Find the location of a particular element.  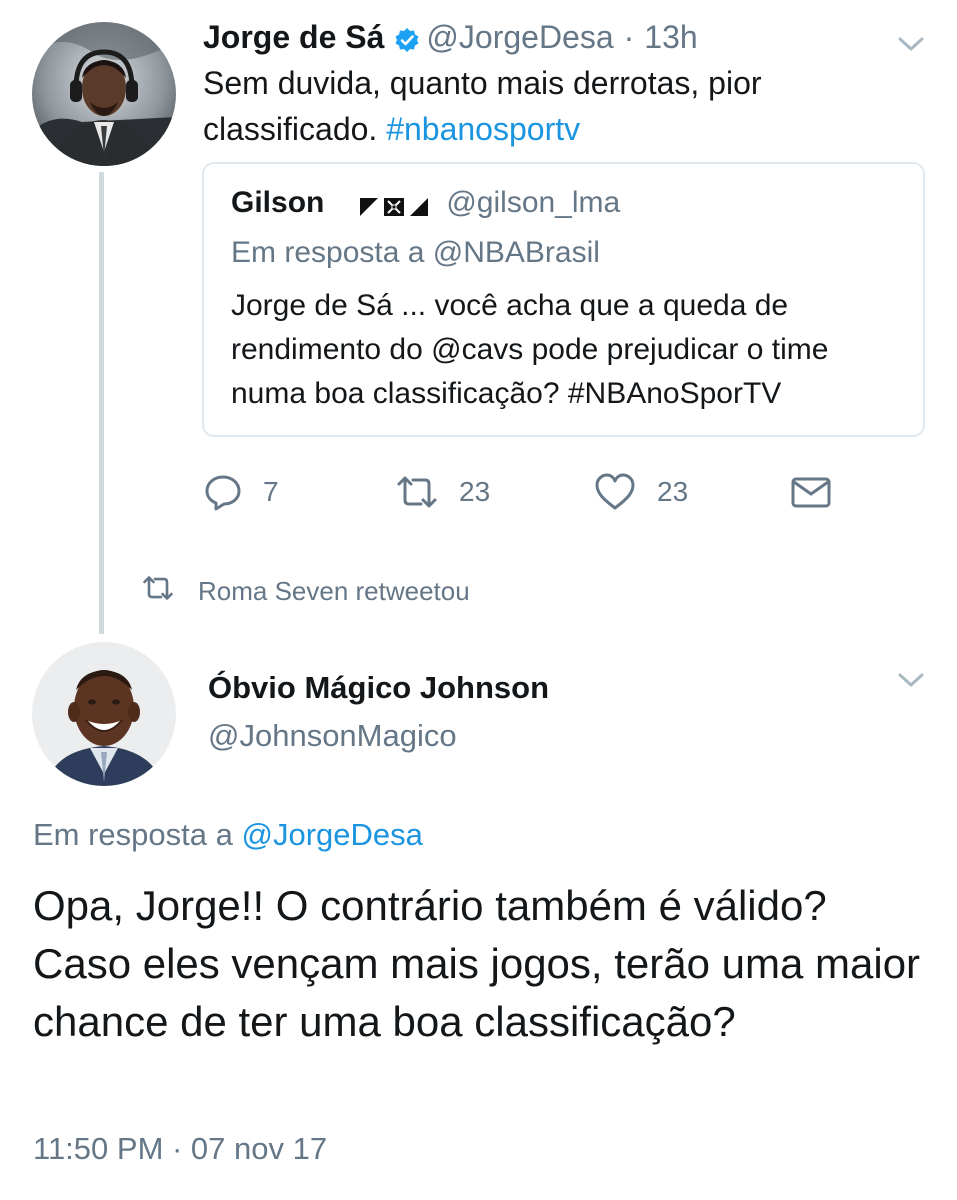

reply-handle-link: @JorgeDesa is located at coordinates (331, 834).